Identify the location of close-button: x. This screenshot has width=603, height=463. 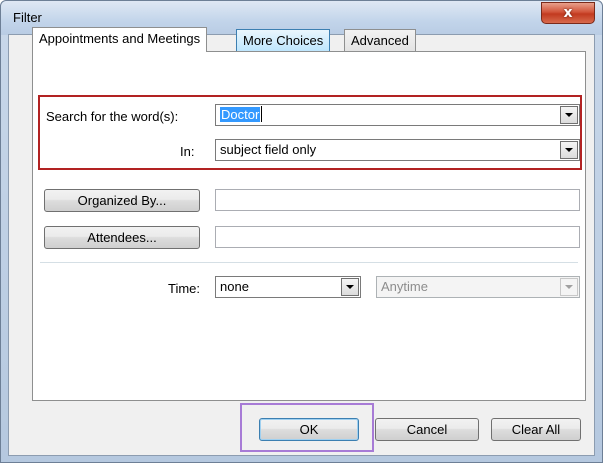
(568, 13).